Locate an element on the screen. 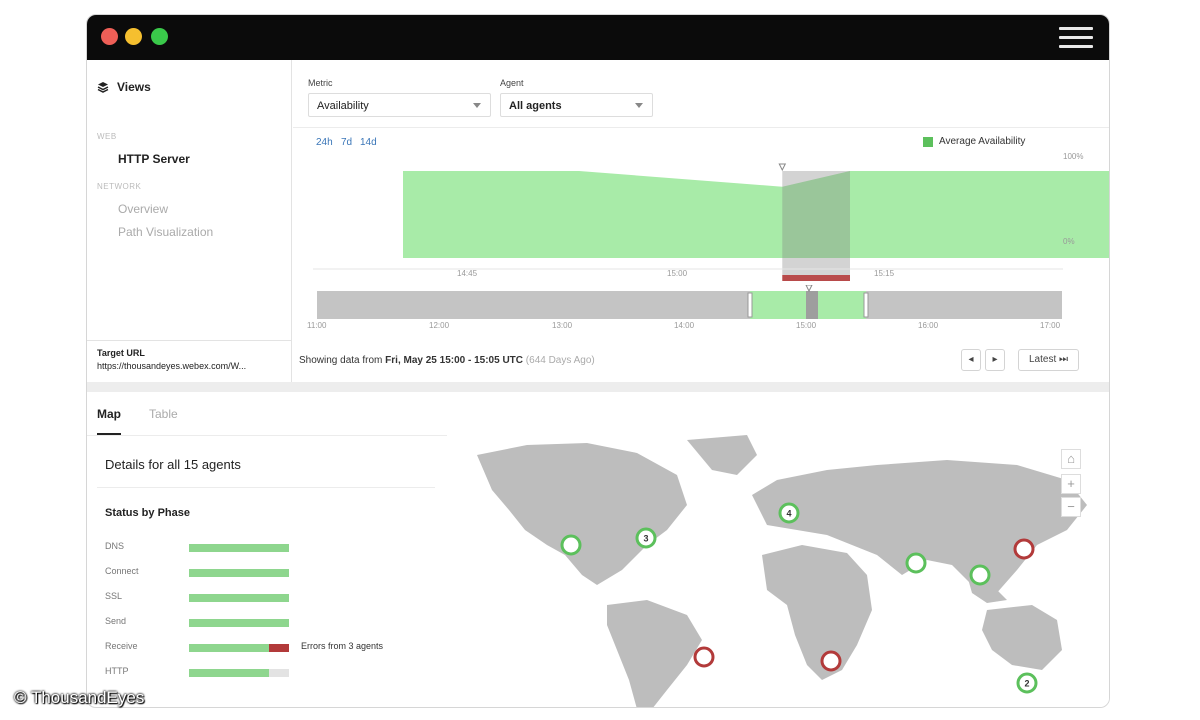  selected-range-overlay is located at coordinates (816, 223).